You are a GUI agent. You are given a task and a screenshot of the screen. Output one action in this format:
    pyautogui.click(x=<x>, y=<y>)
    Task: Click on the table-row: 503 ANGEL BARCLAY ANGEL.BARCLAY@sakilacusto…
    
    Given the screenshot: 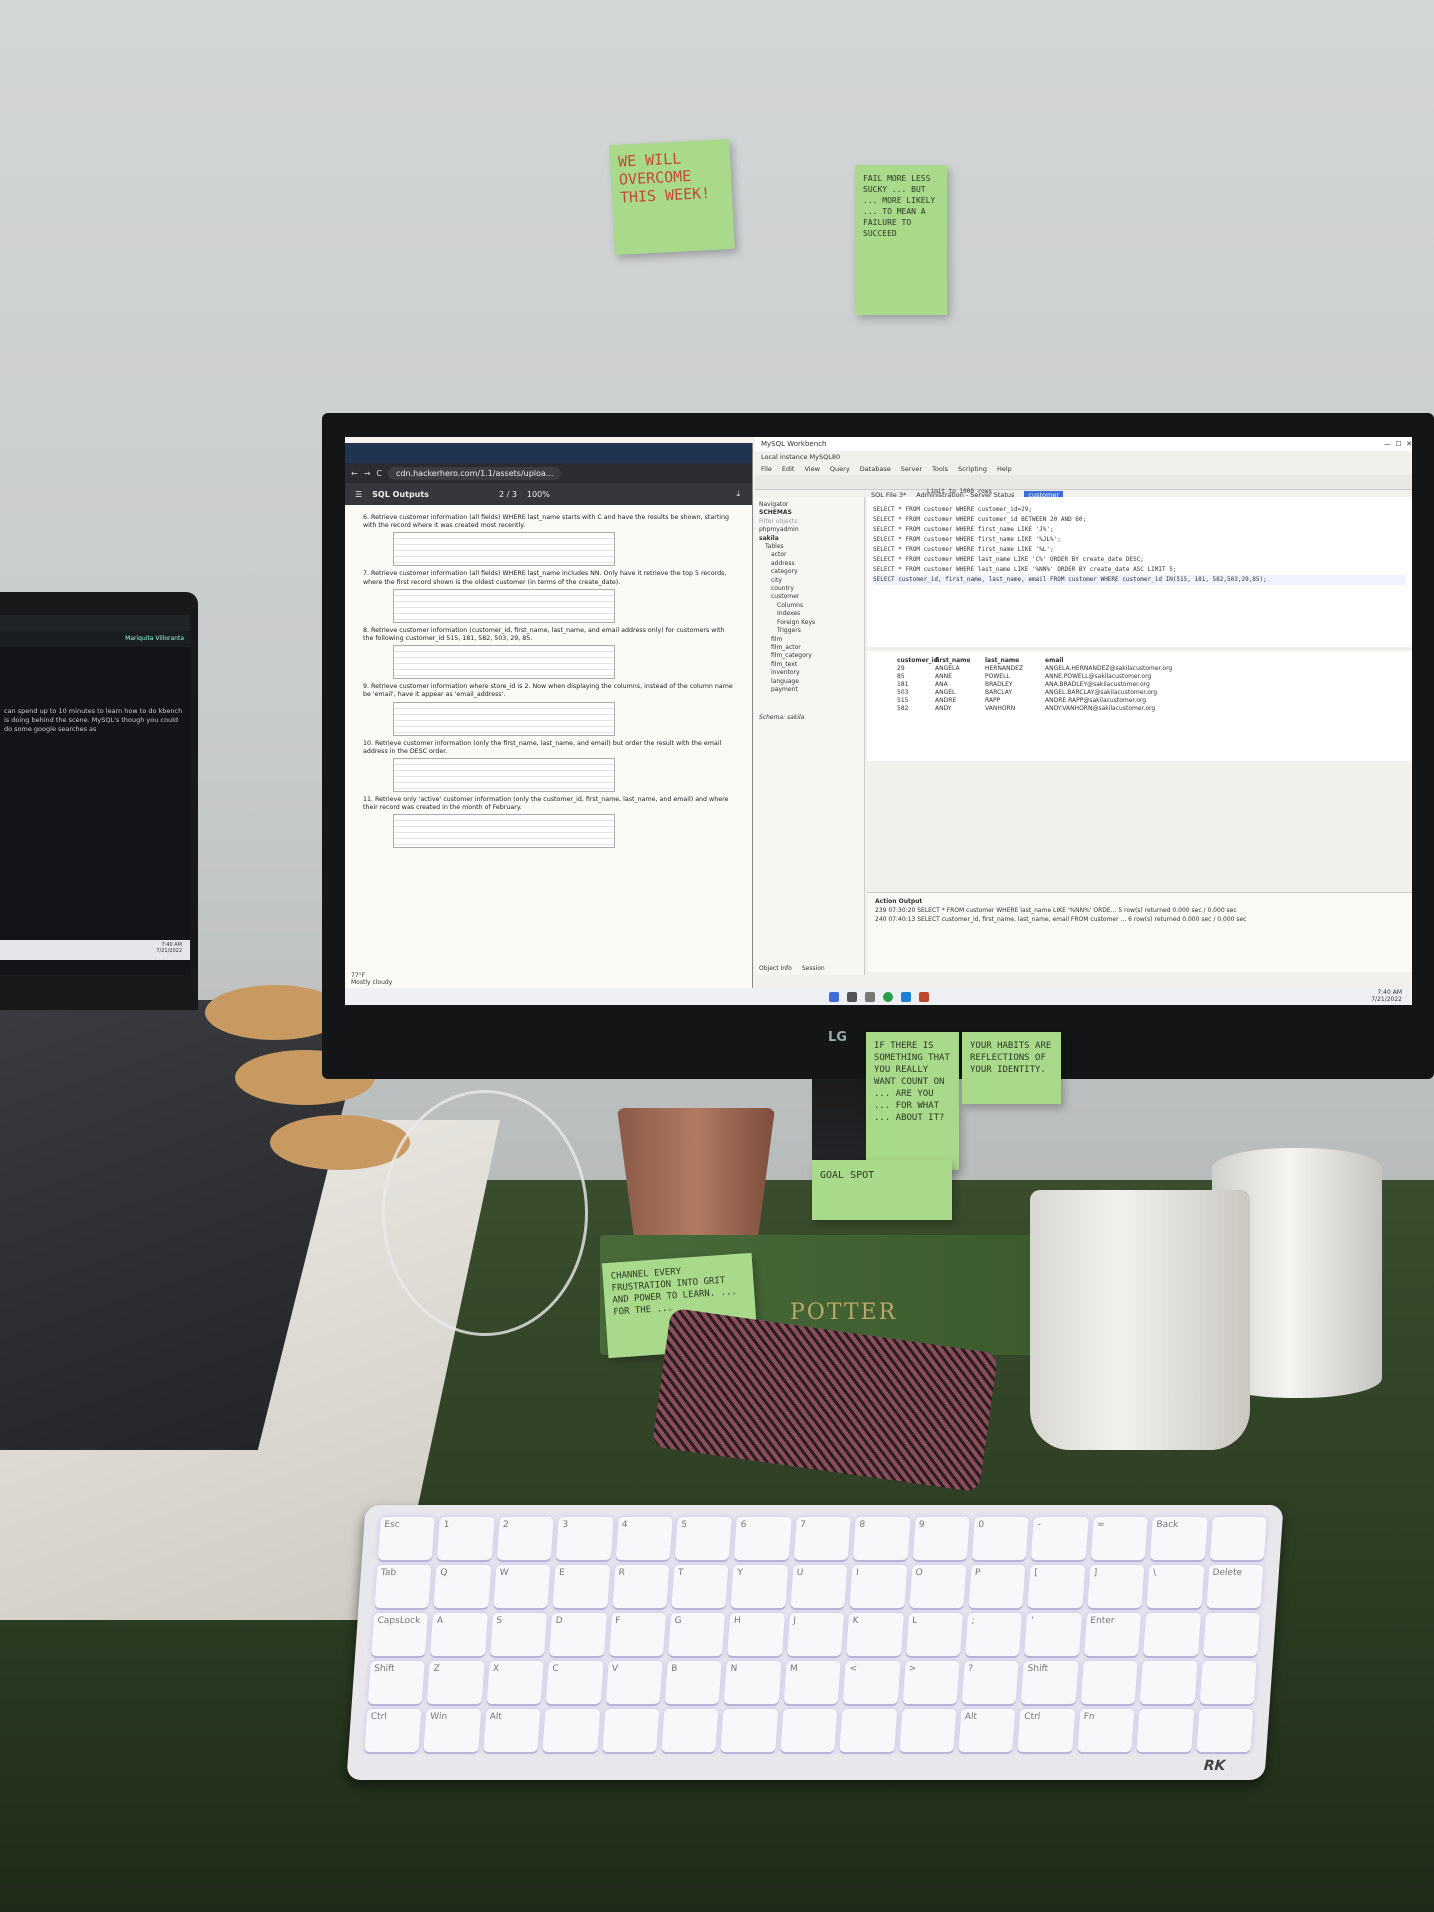 What is the action you would take?
    pyautogui.click(x=1139, y=693)
    